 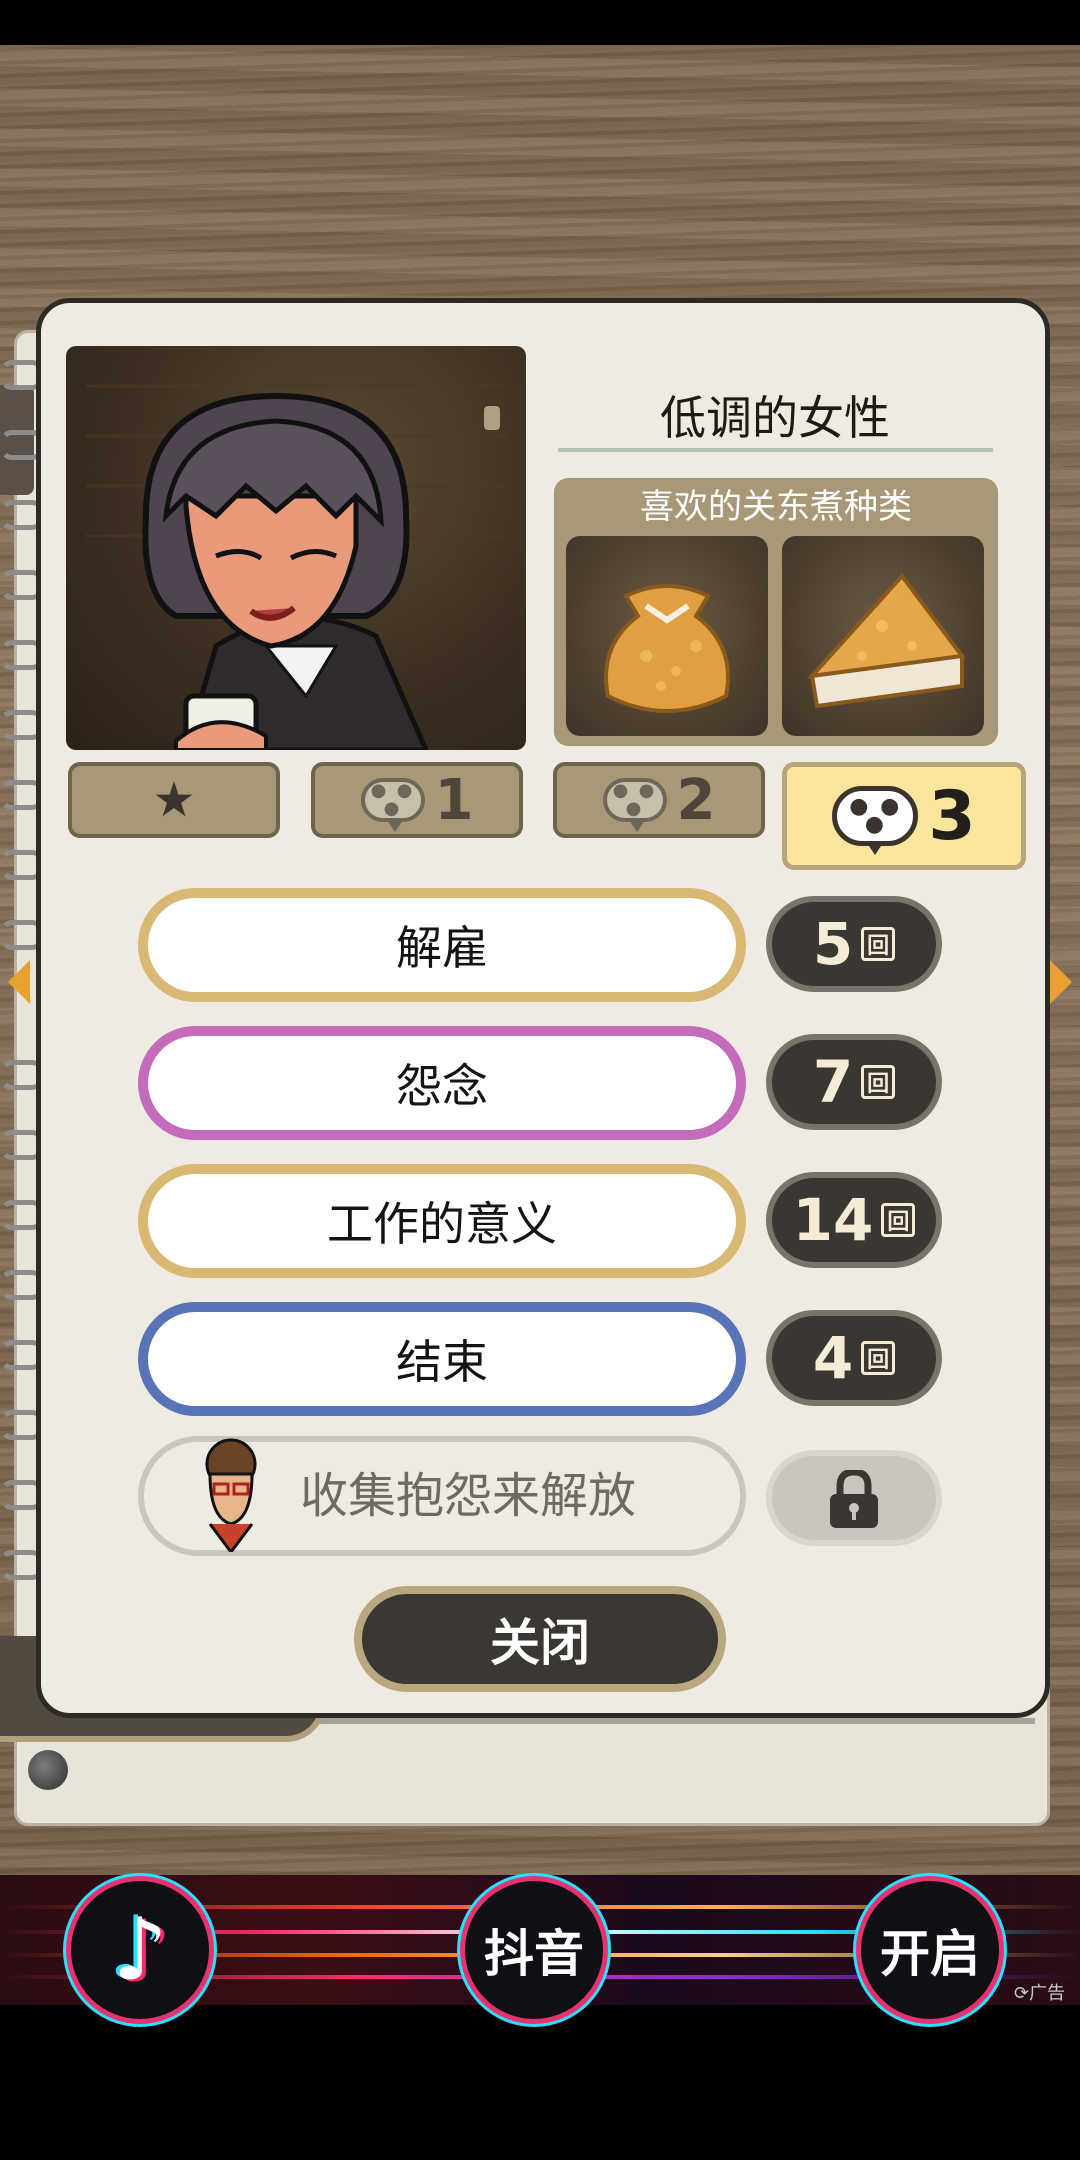 What do you see at coordinates (775, 450) in the screenshot?
I see `name-underline` at bounding box center [775, 450].